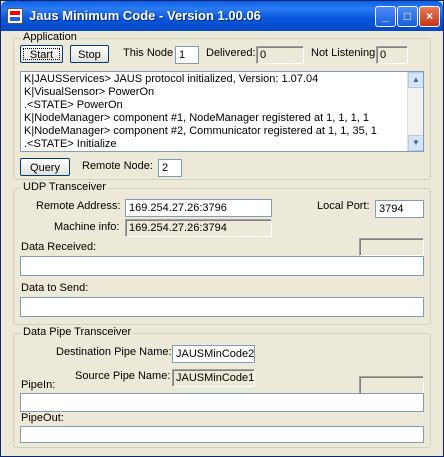 This screenshot has height=457, width=444. What do you see at coordinates (407, 16) in the screenshot?
I see `maximize-button: □` at bounding box center [407, 16].